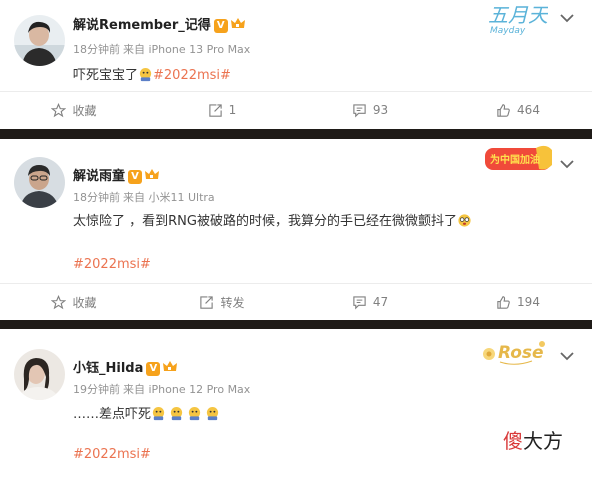  Describe the element at coordinates (232, 110) in the screenshot. I see `repost-count: 1` at that location.